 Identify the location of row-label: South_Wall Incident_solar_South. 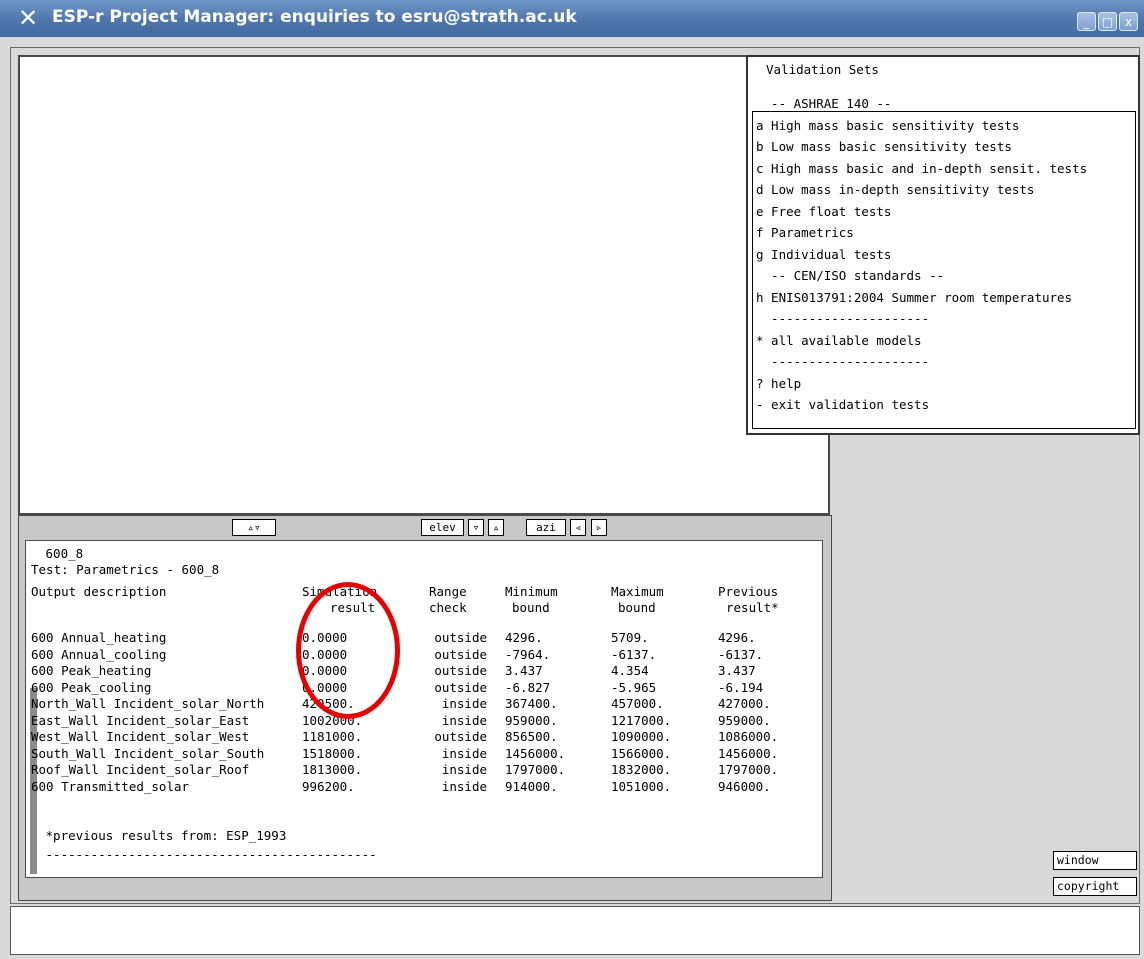
(148, 753).